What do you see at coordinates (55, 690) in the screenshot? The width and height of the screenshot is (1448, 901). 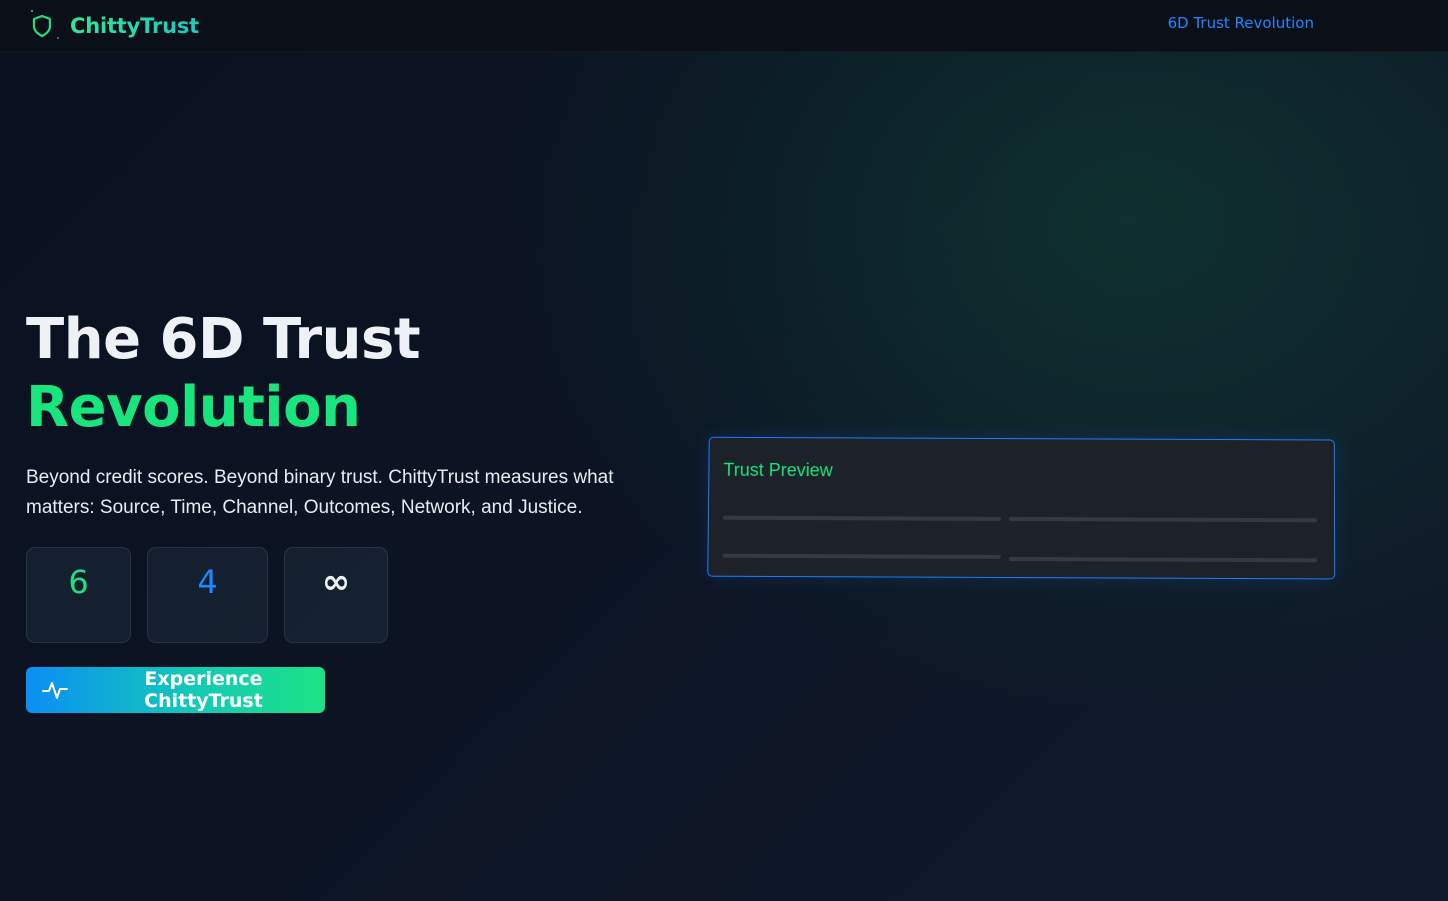 I see `activity-icon` at bounding box center [55, 690].